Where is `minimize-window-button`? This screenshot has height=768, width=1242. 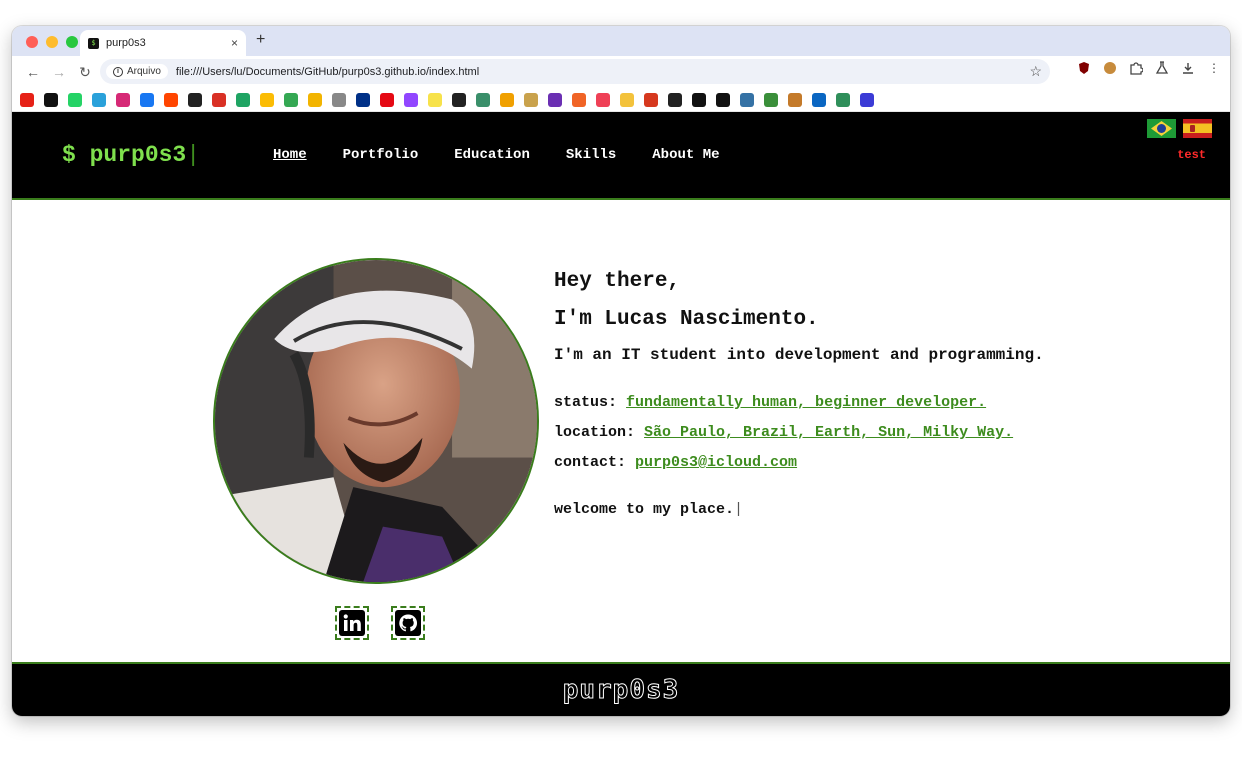
minimize-window-button is located at coordinates (52, 42).